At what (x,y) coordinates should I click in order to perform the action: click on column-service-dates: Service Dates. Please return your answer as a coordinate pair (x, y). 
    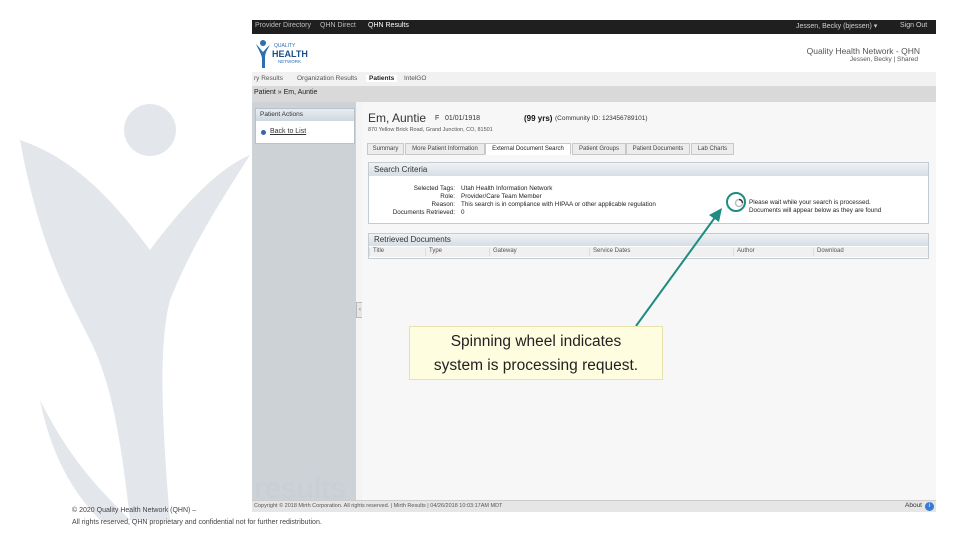
    Looking at the image, I should click on (609, 252).